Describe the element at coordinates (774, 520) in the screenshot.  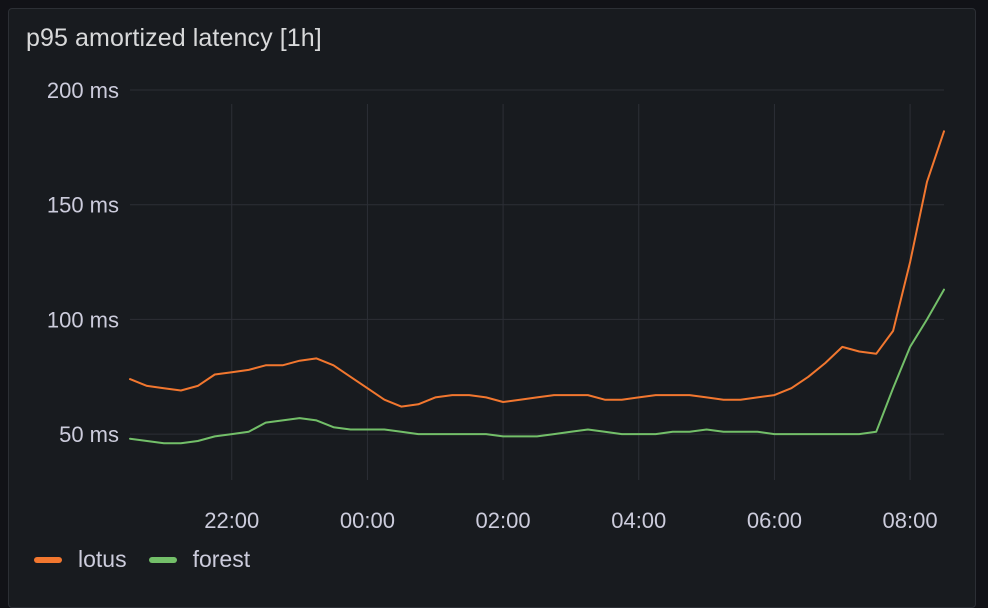
I see `x-tick-label: 06:00` at that location.